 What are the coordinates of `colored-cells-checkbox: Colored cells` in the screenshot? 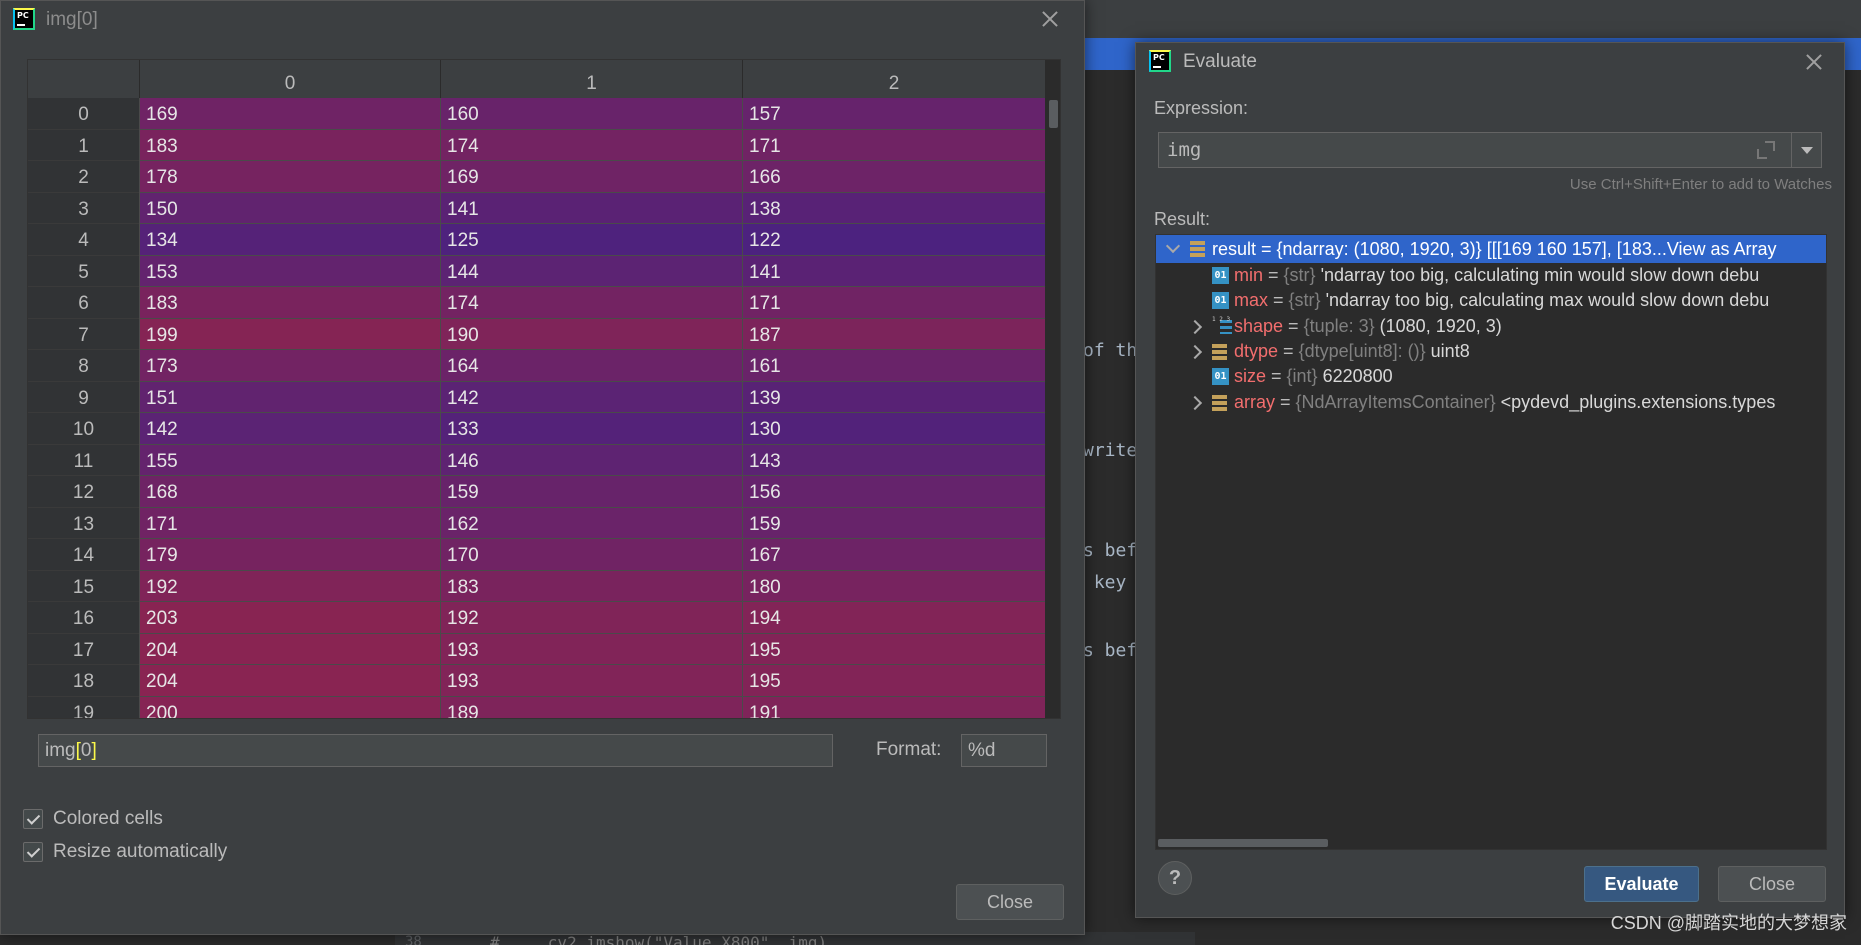 It's located at (93, 819).